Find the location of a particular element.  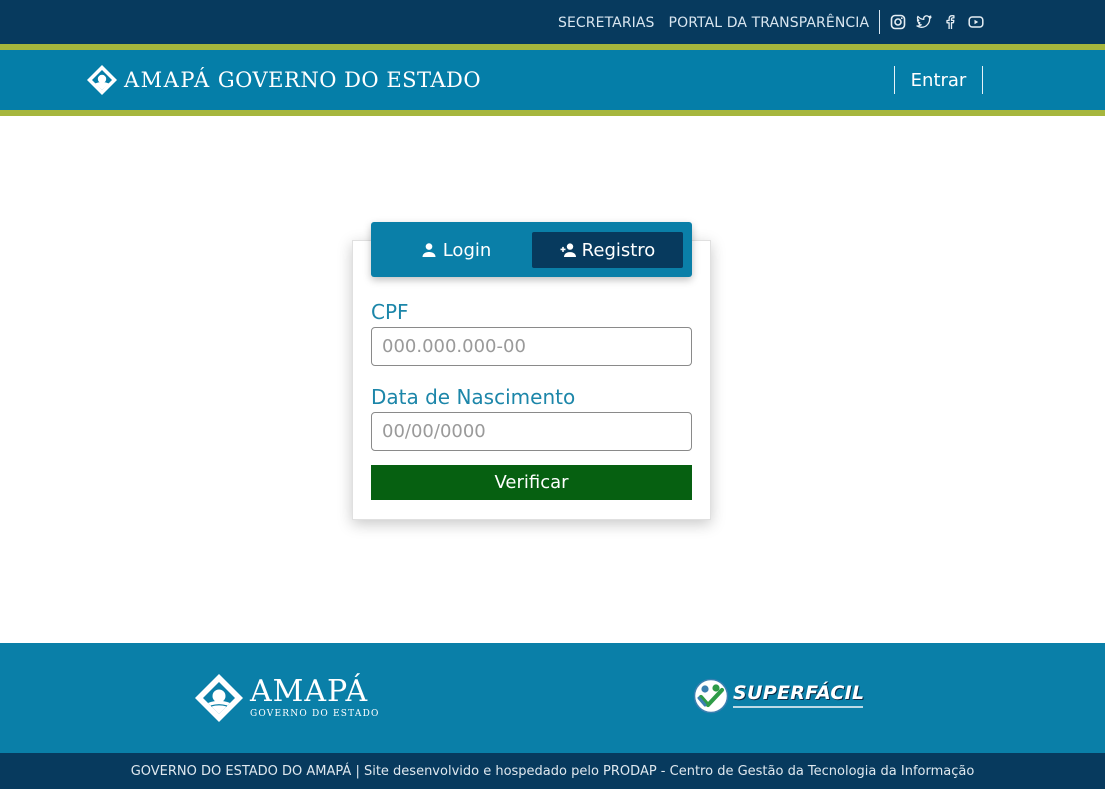

superfacil-words: SUPERFÁCIL is located at coordinates (798, 696).